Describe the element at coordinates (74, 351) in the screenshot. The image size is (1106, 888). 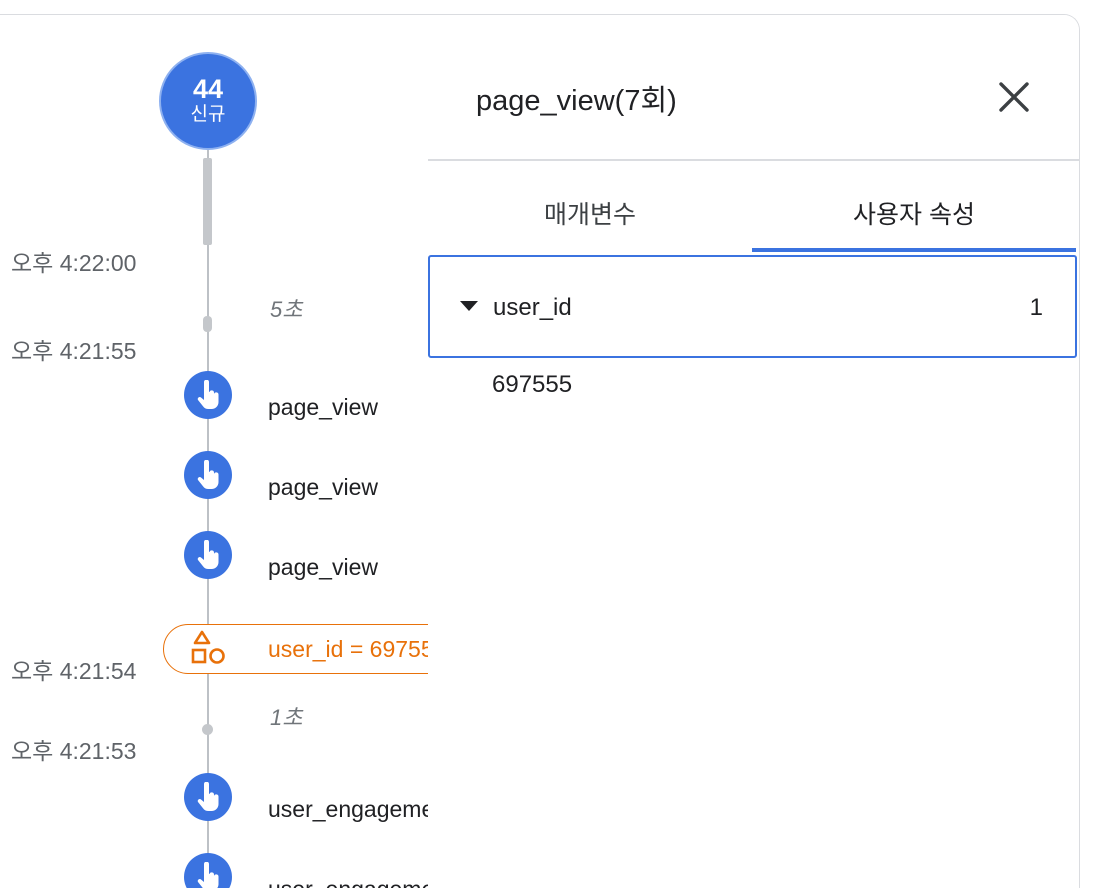
I see `time-label: 오후 4:21:55` at that location.